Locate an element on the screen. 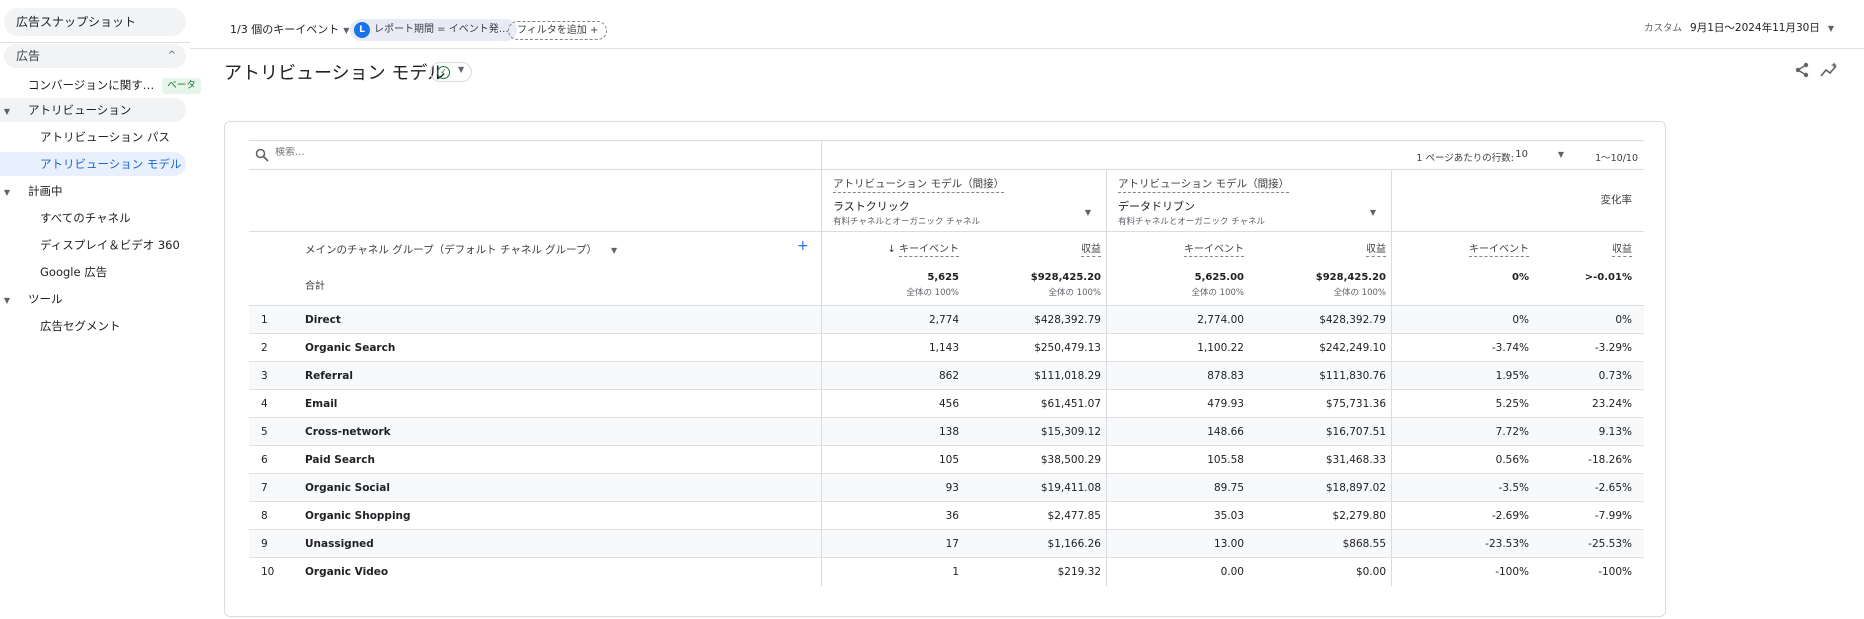 The image size is (1864, 619). add-filter-button: フィルタを追加 + is located at coordinates (558, 30).